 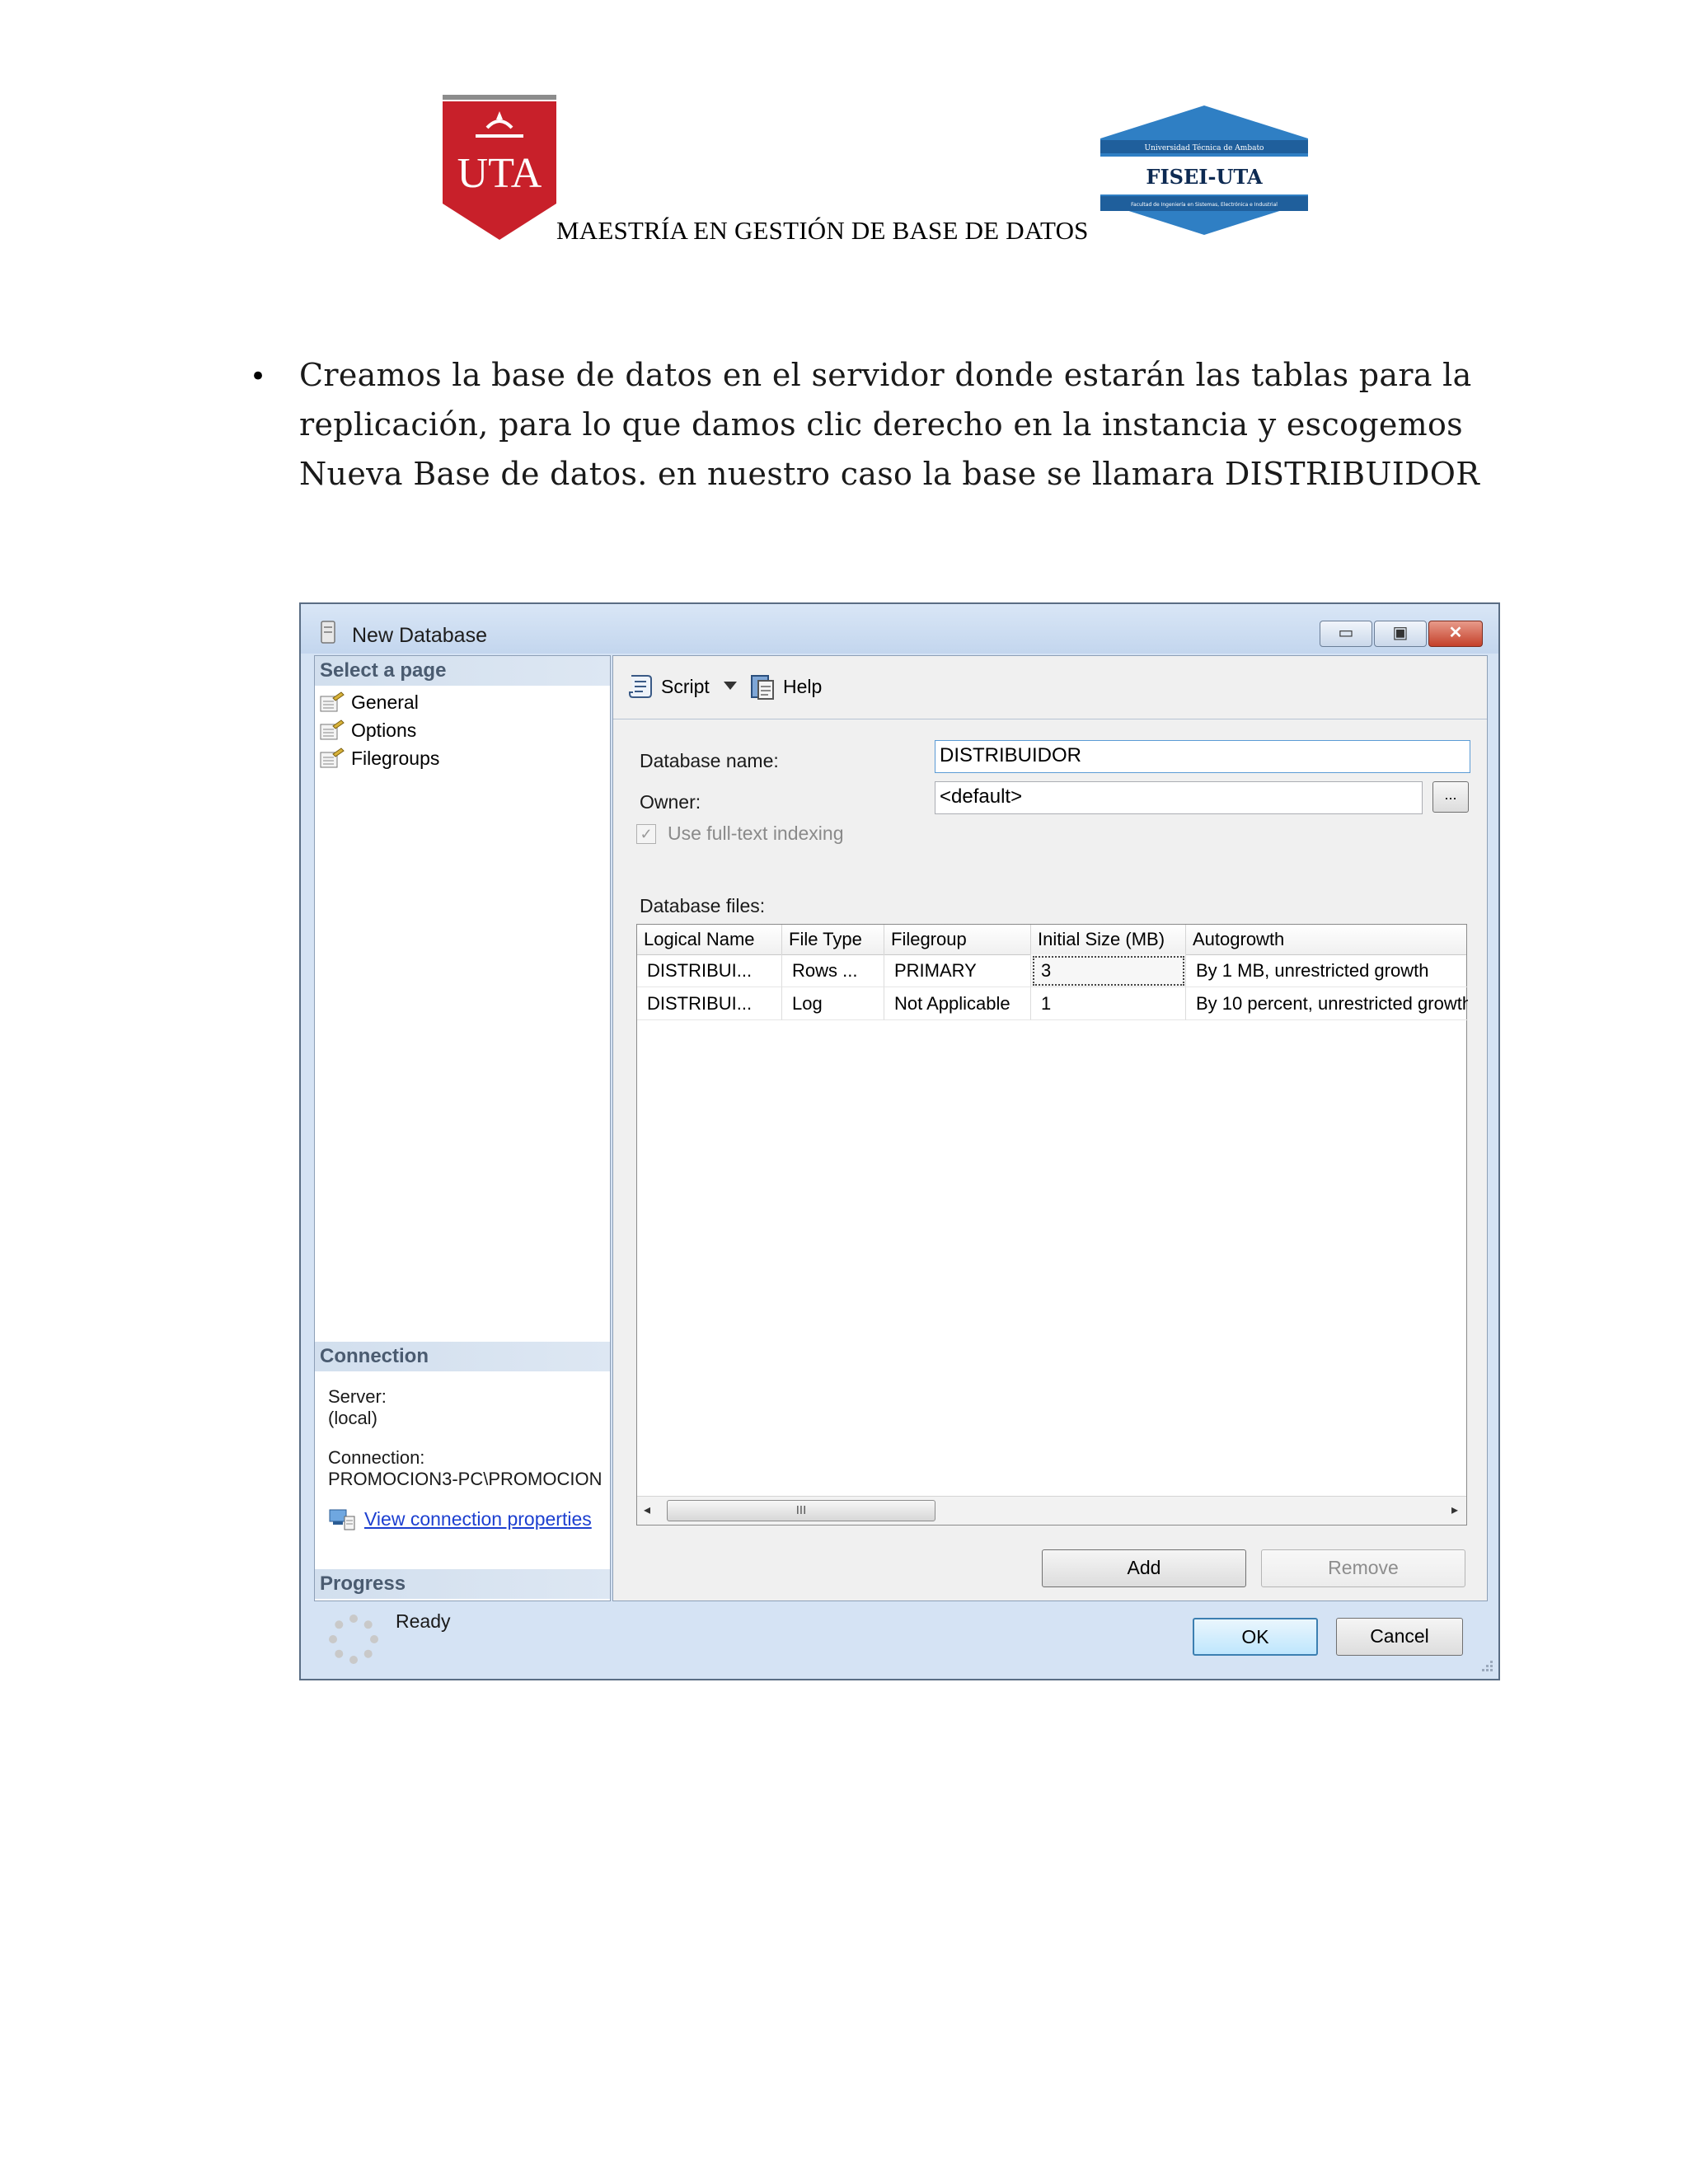 What do you see at coordinates (730, 686) in the screenshot?
I see `chevron-down-icon` at bounding box center [730, 686].